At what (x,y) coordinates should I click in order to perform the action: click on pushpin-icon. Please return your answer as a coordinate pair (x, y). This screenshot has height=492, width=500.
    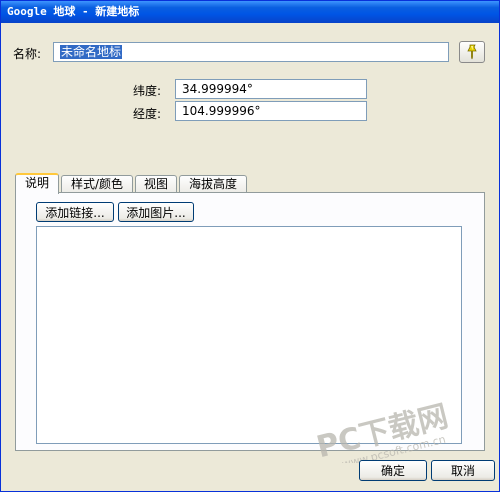
    Looking at the image, I should click on (472, 52).